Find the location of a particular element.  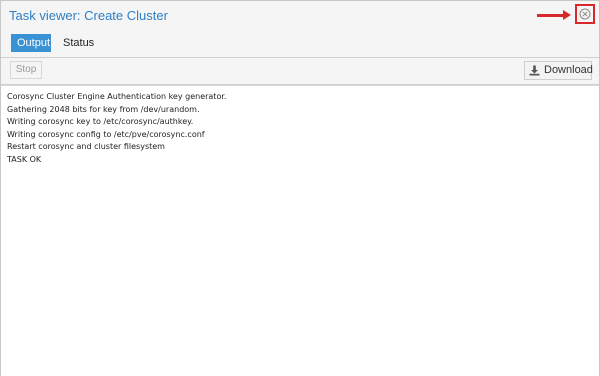

window-title: Task viewer: Create Cluster is located at coordinates (88, 15).